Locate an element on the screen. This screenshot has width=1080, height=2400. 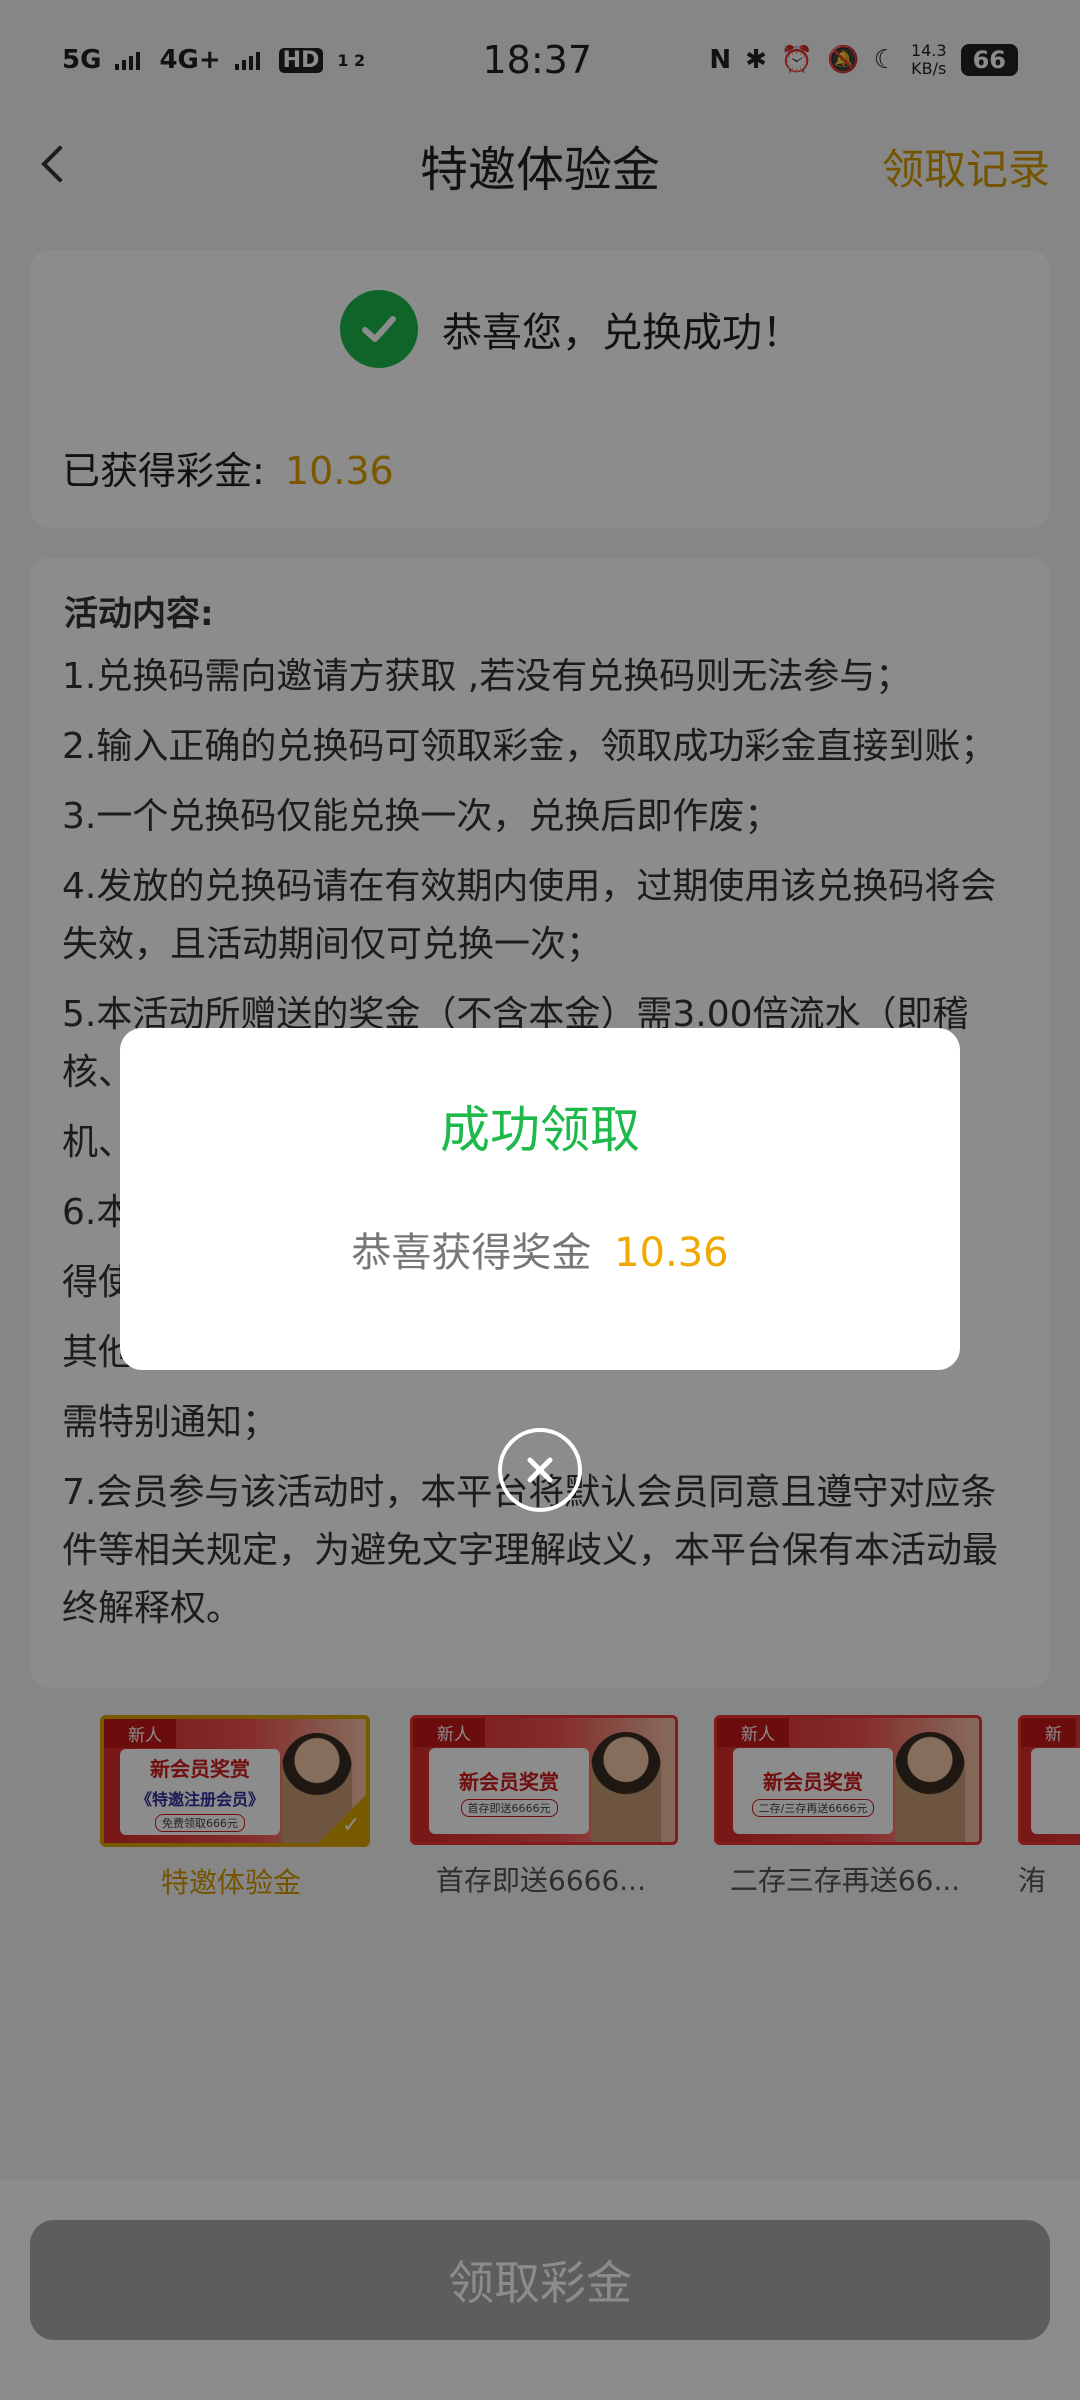
close-icon is located at coordinates (540, 1470).